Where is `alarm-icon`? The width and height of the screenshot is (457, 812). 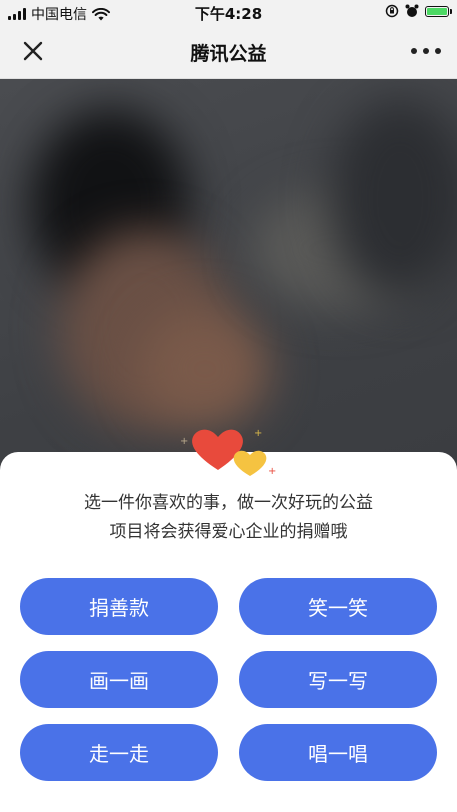
alarm-icon is located at coordinates (412, 10).